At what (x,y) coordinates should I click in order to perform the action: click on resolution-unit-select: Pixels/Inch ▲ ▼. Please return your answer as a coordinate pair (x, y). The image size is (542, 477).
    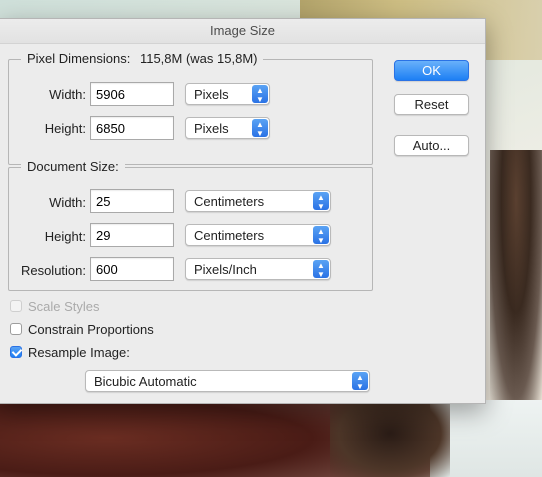
    Looking at the image, I should click on (258, 269).